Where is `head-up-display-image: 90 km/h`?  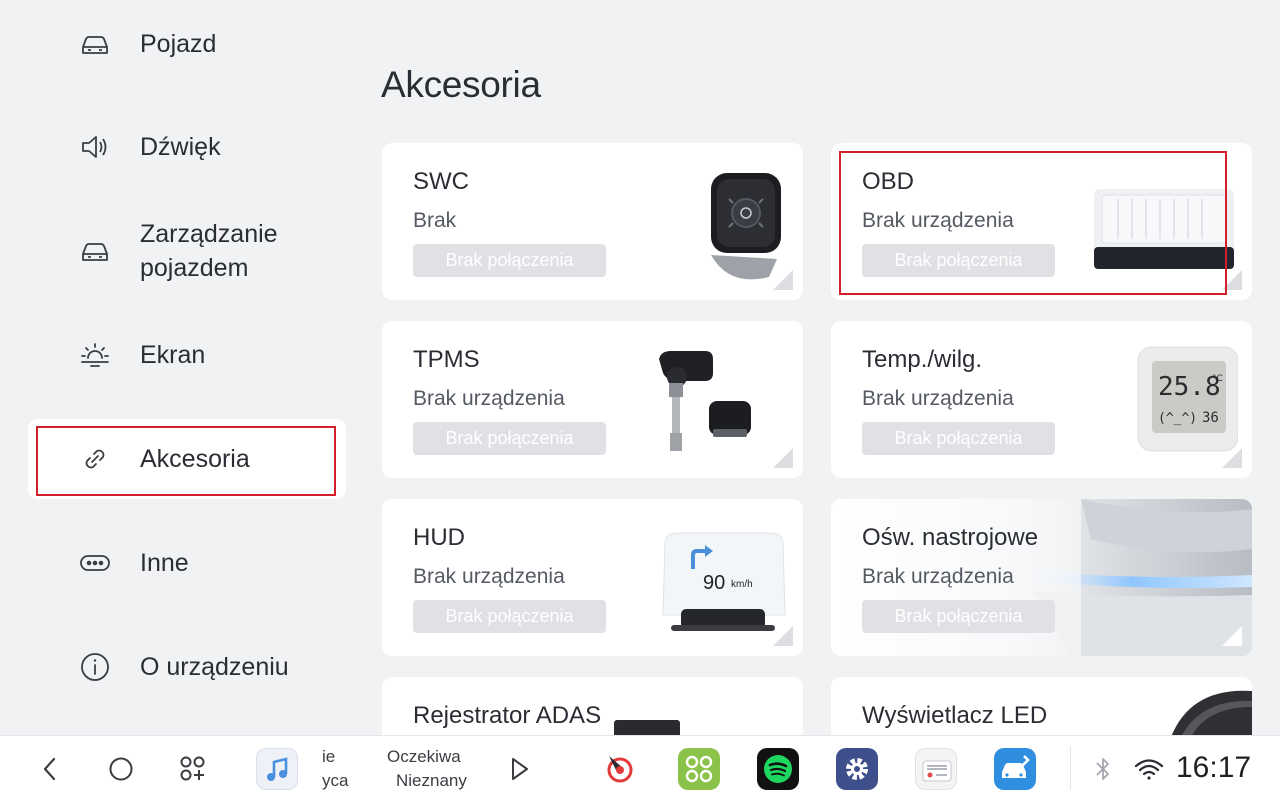 head-up-display-image: 90 km/h is located at coordinates (704, 577).